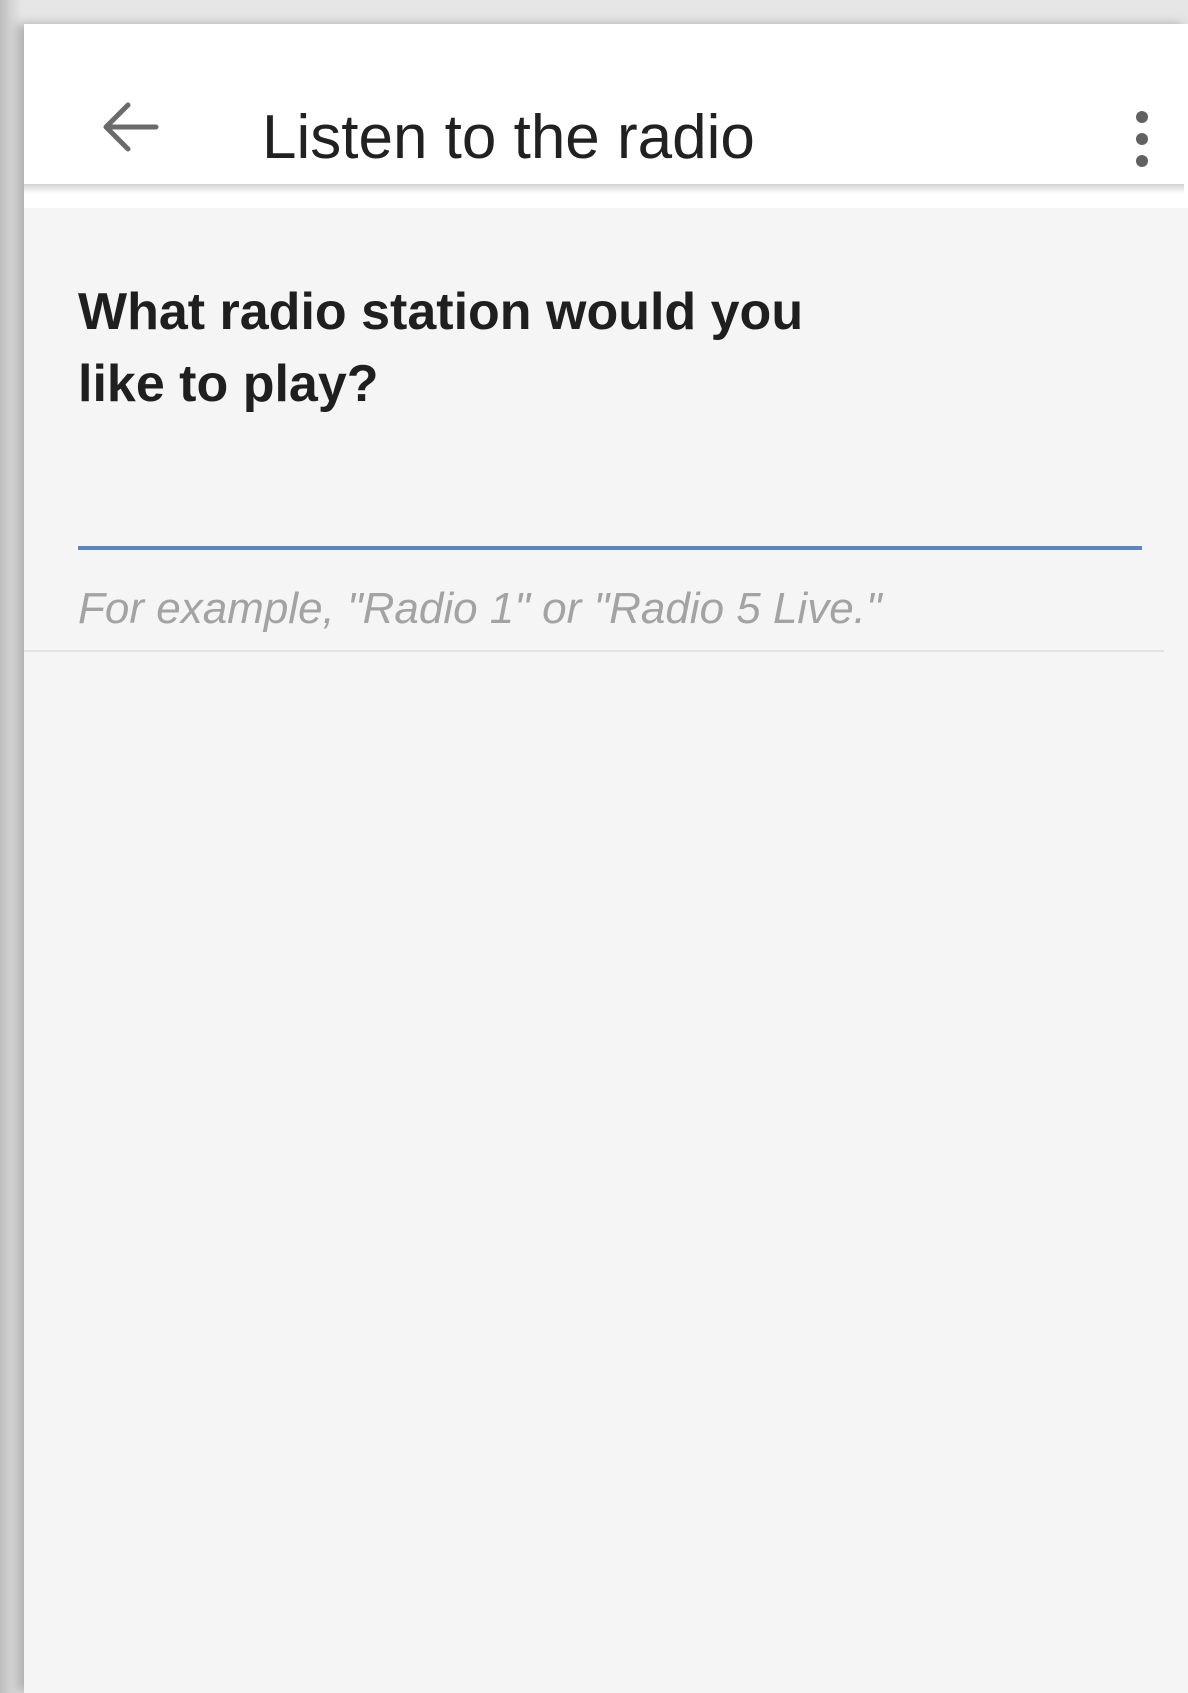 This screenshot has height=1693, width=1188. Describe the element at coordinates (594, 651) in the screenshot. I see `section-divider` at that location.